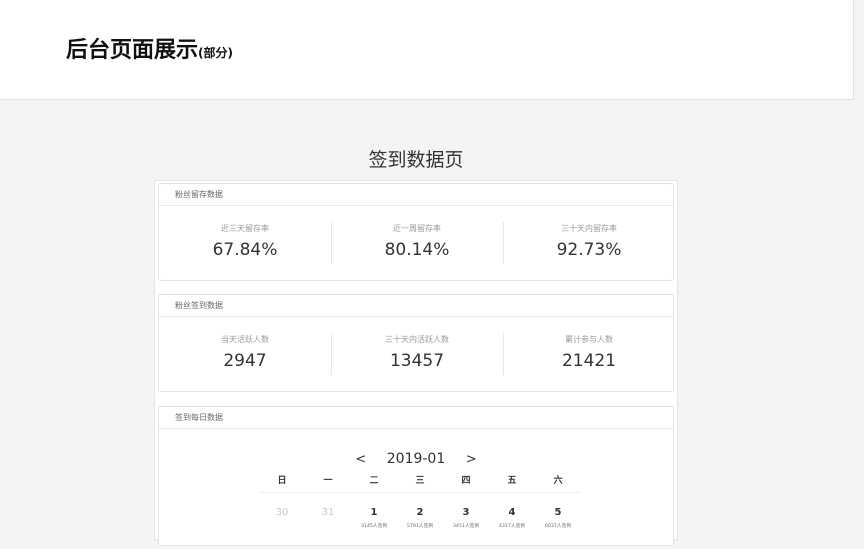  What do you see at coordinates (282, 481) in the screenshot?
I see `weekday-sun: 日` at bounding box center [282, 481].